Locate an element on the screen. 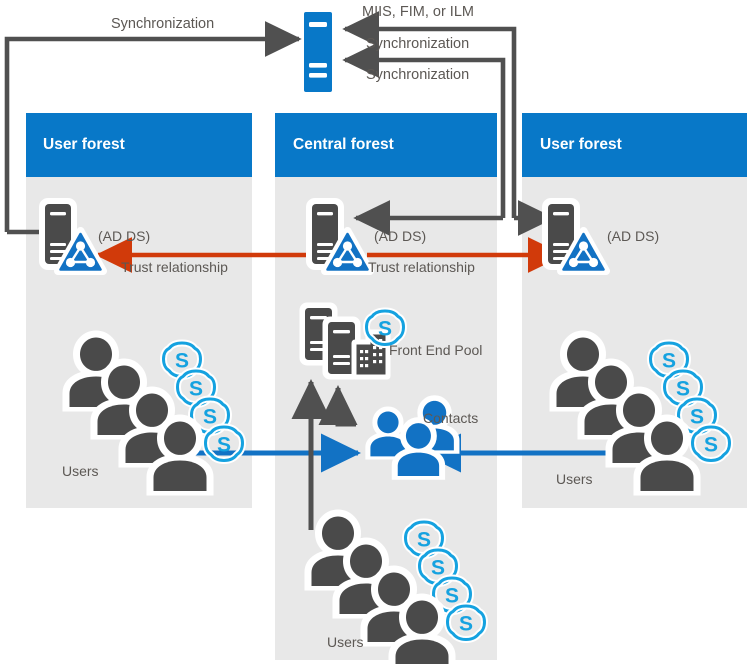 The image size is (747, 664). ad-ds-server-icon-right is located at coordinates (576, 236).